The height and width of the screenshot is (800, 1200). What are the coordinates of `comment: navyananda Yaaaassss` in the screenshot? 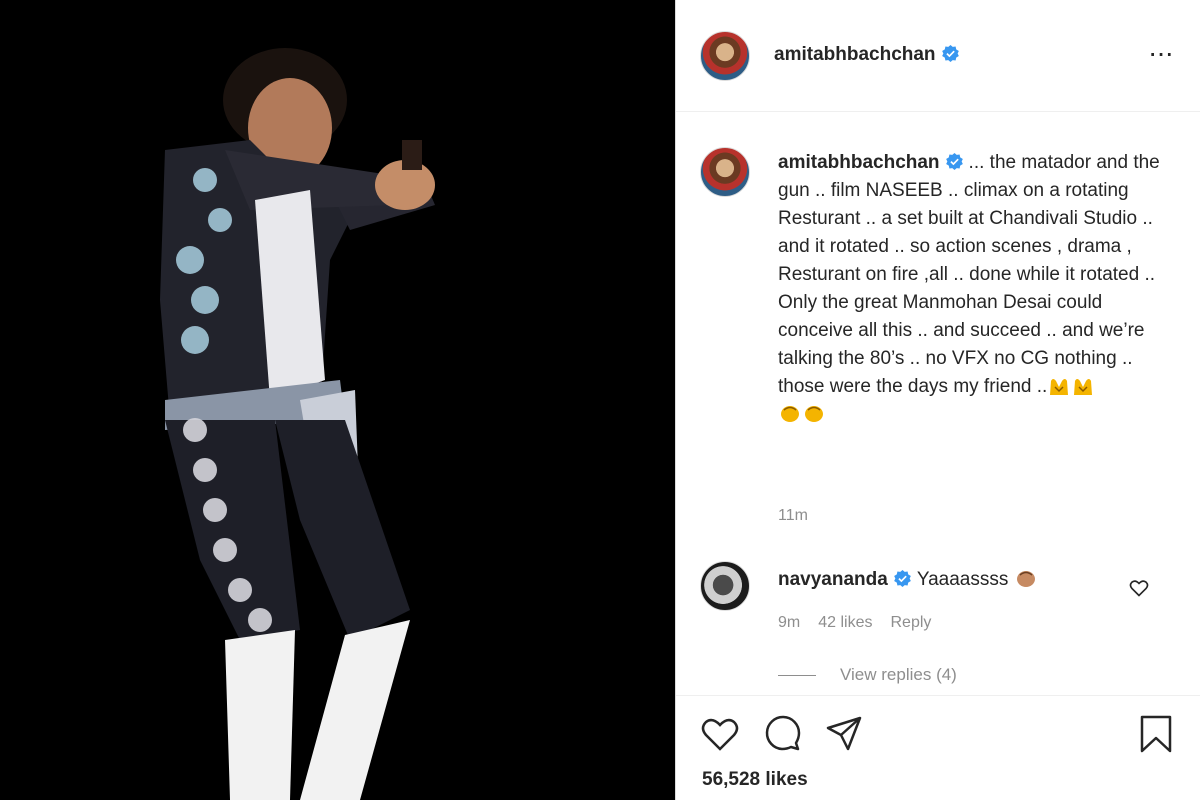 It's located at (948, 579).